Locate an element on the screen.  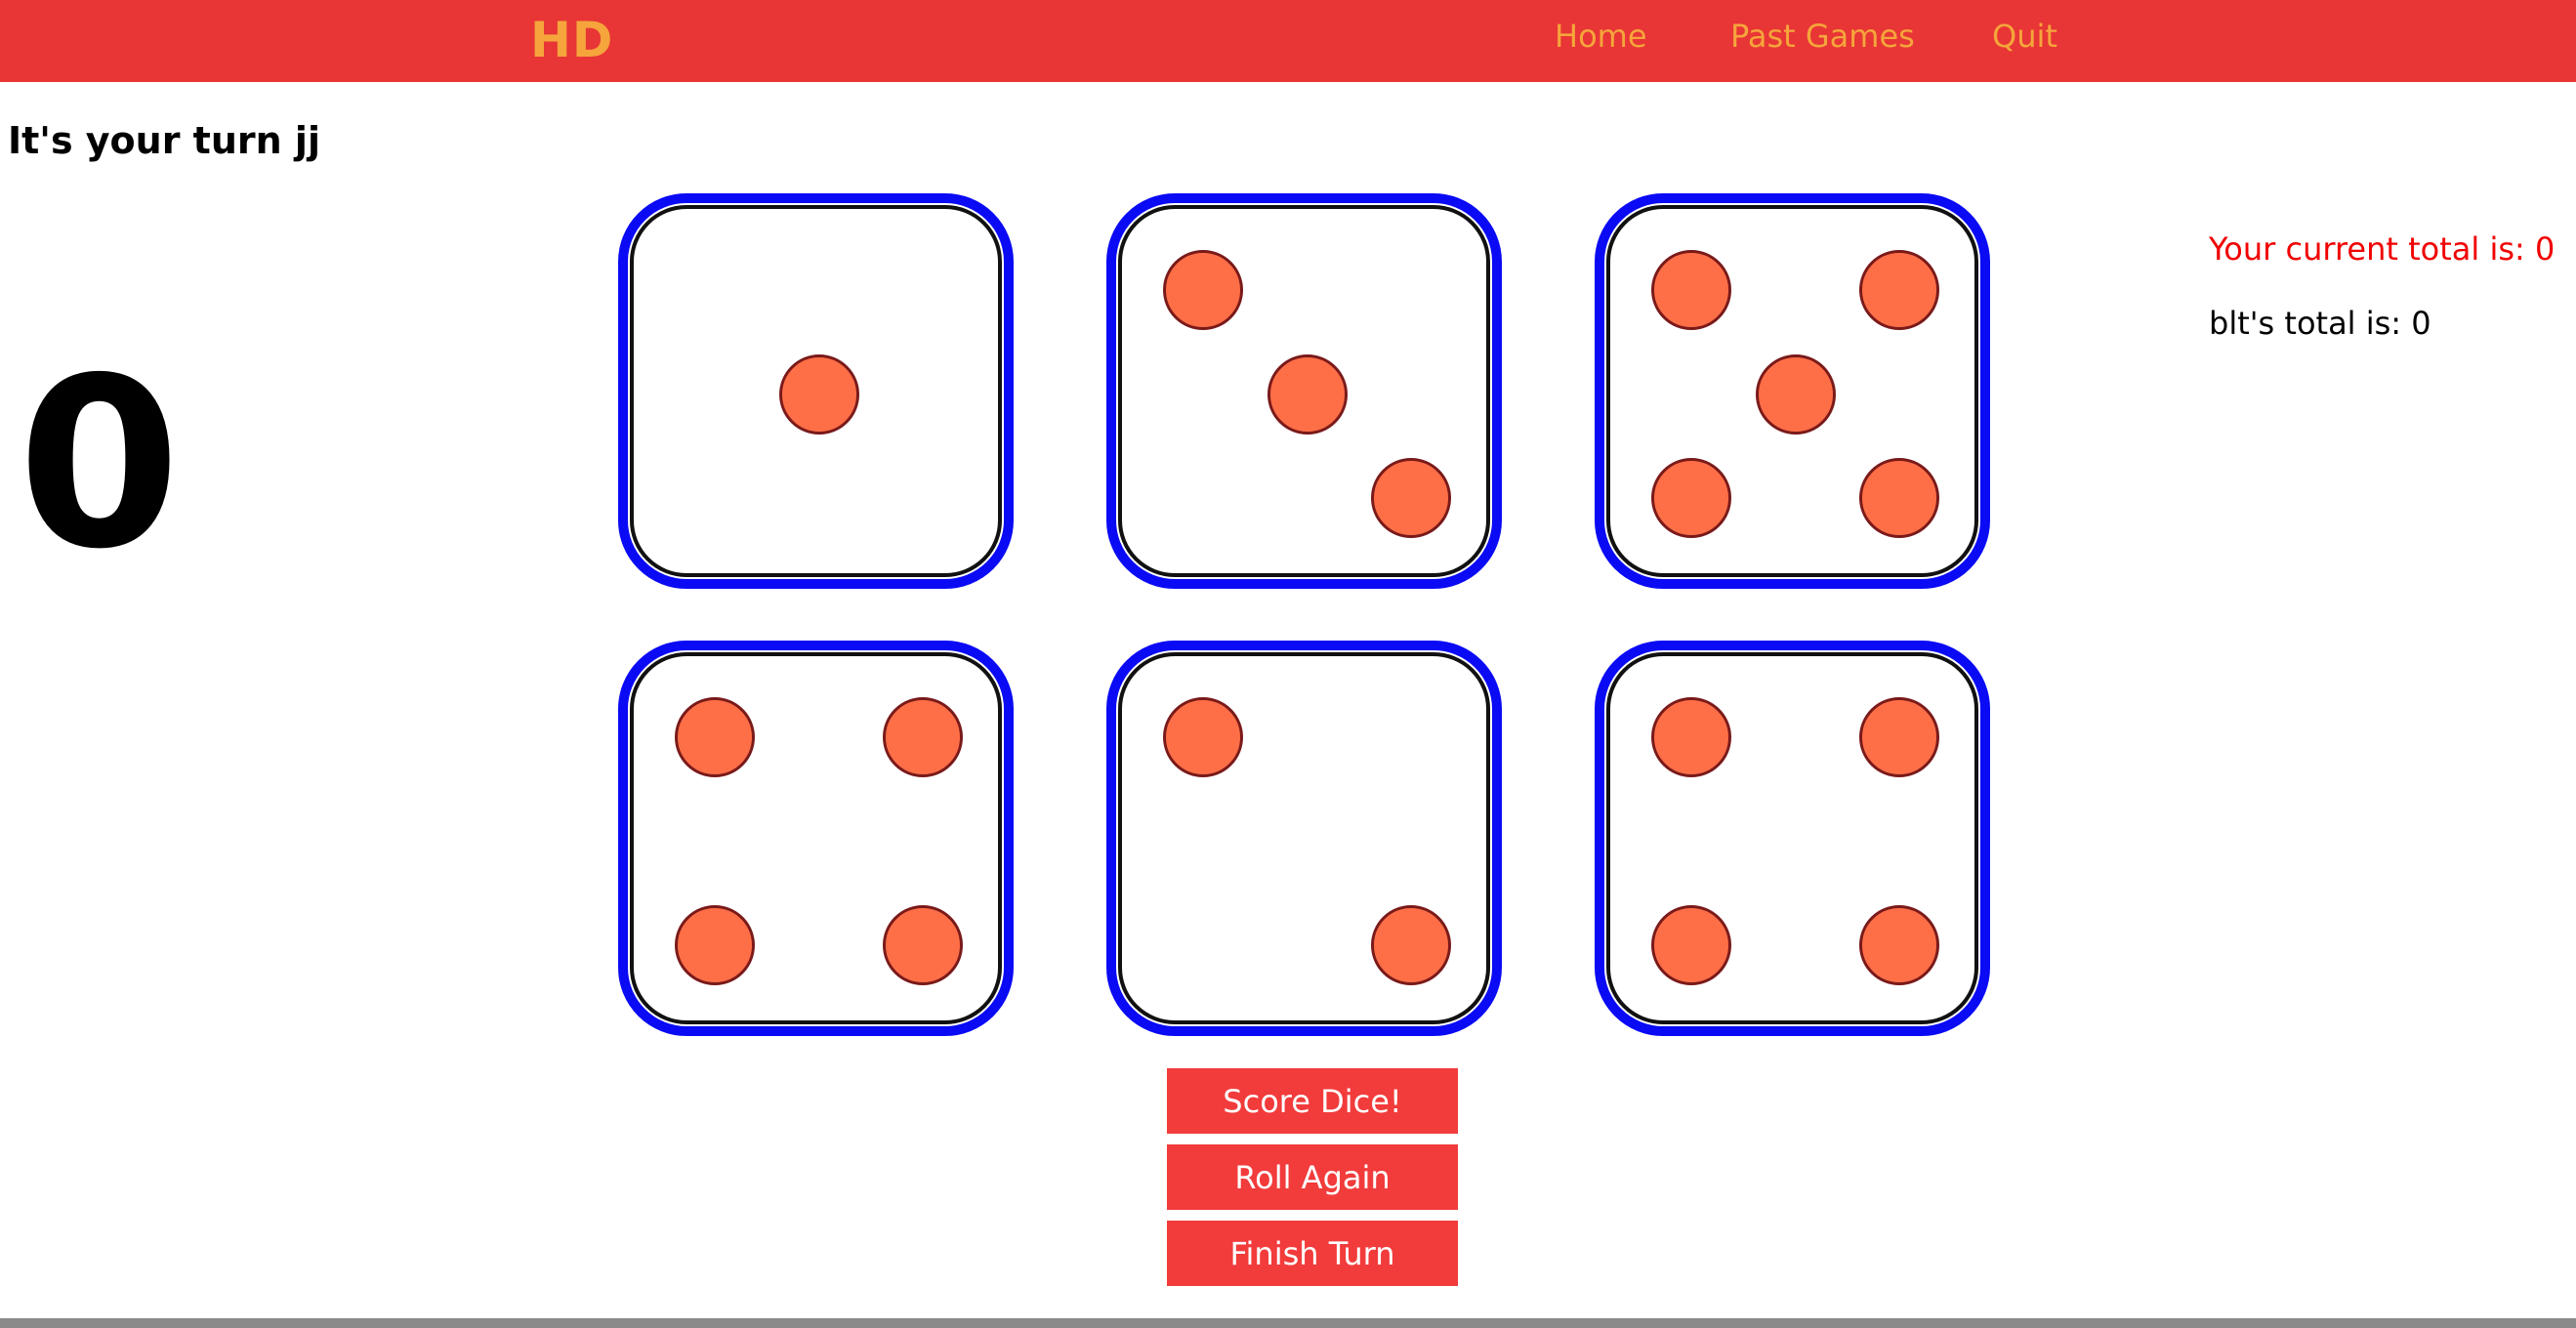
roll-again-button: Roll Again is located at coordinates (1312, 1177).